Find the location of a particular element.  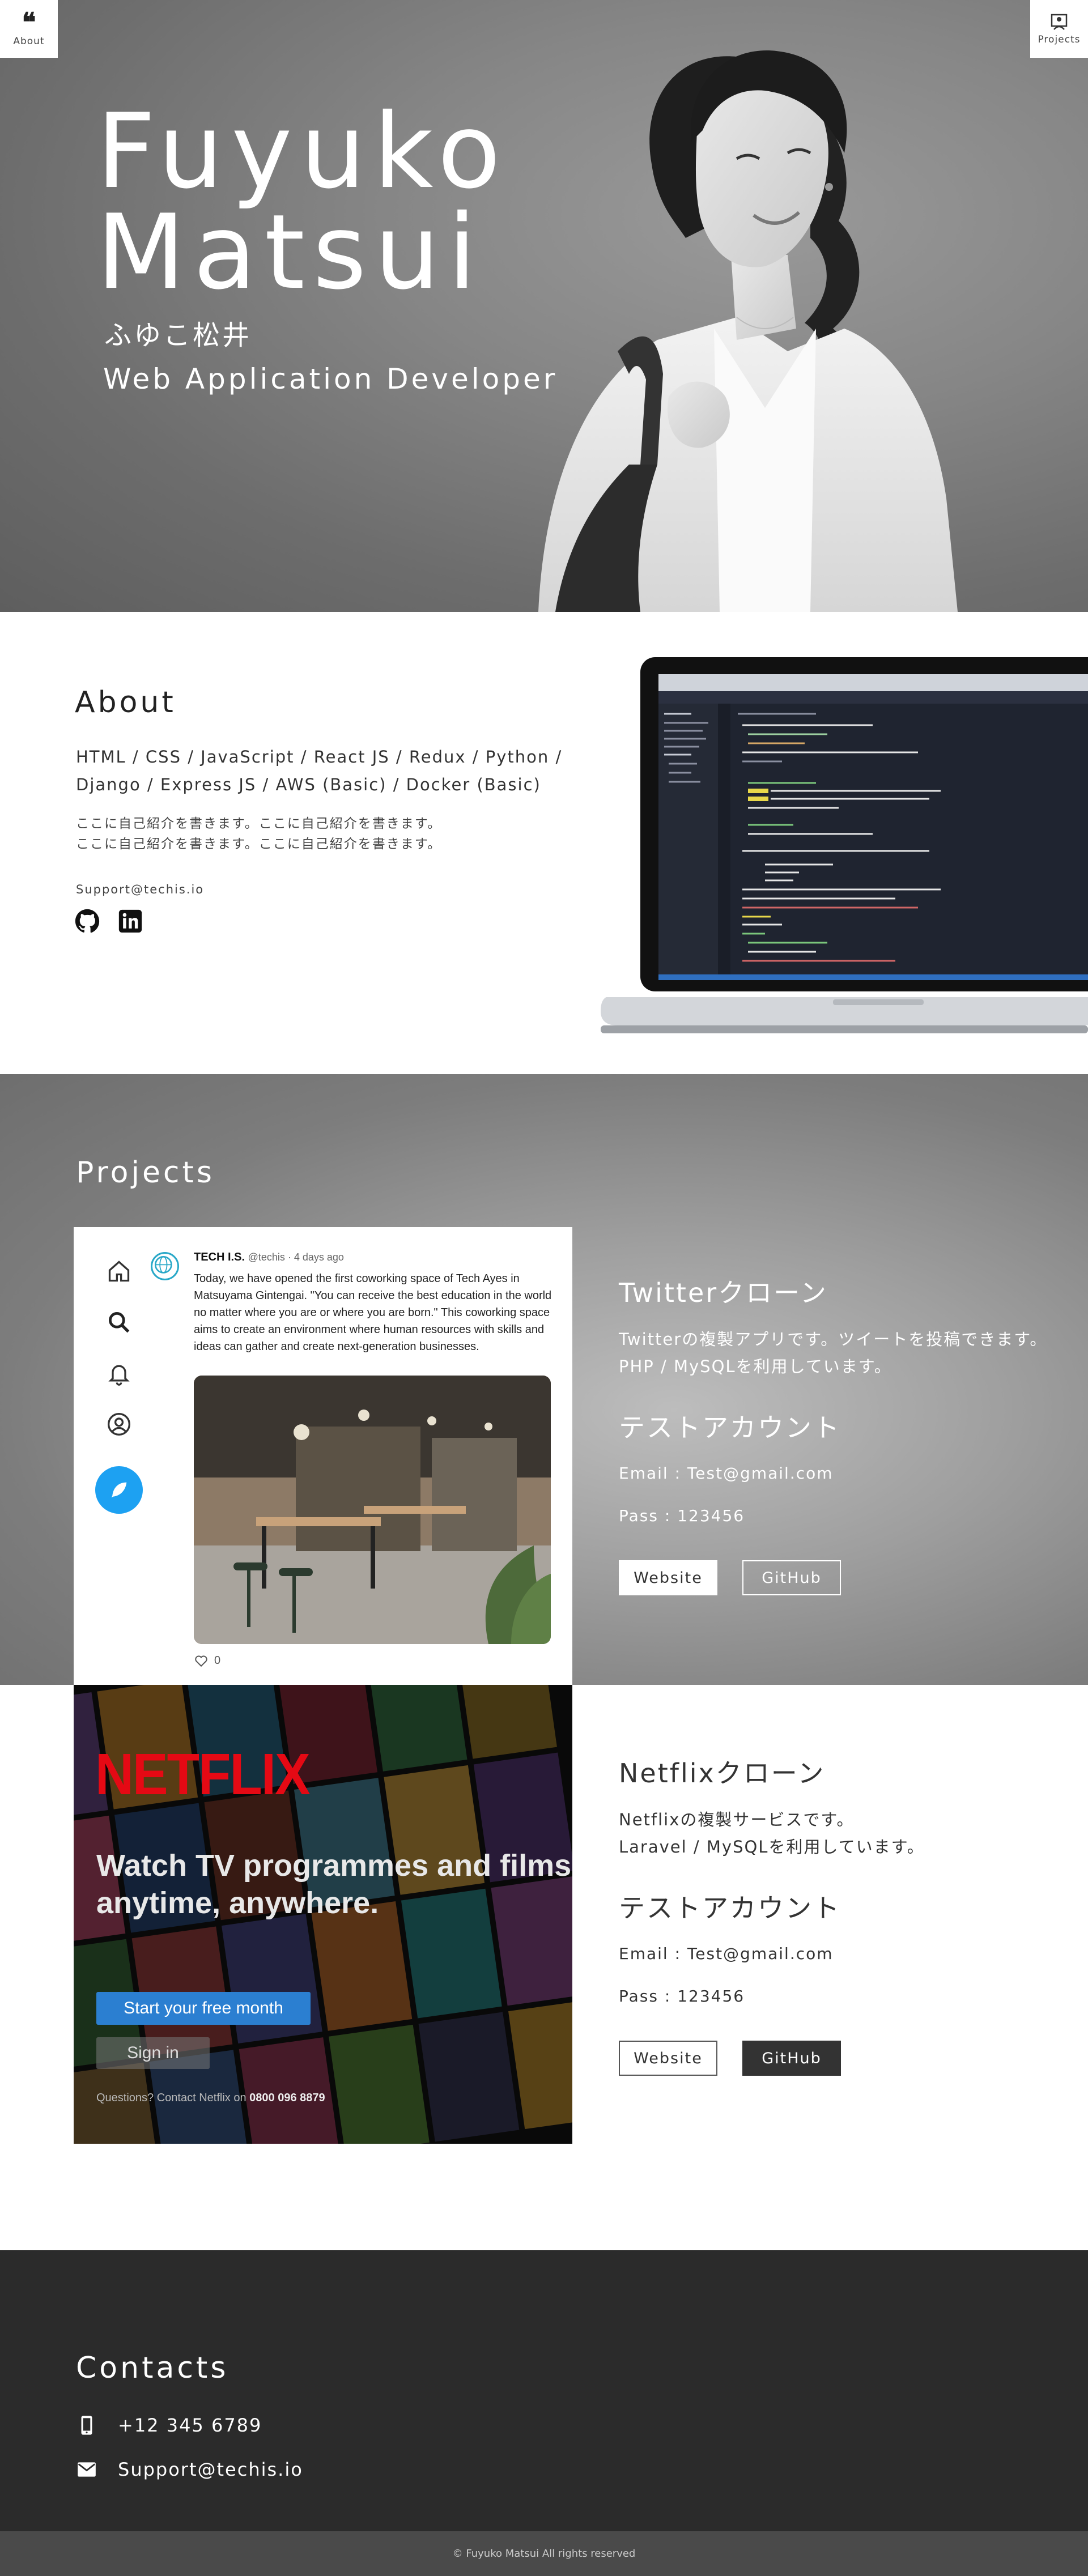

projects-icon is located at coordinates (1059, 22).